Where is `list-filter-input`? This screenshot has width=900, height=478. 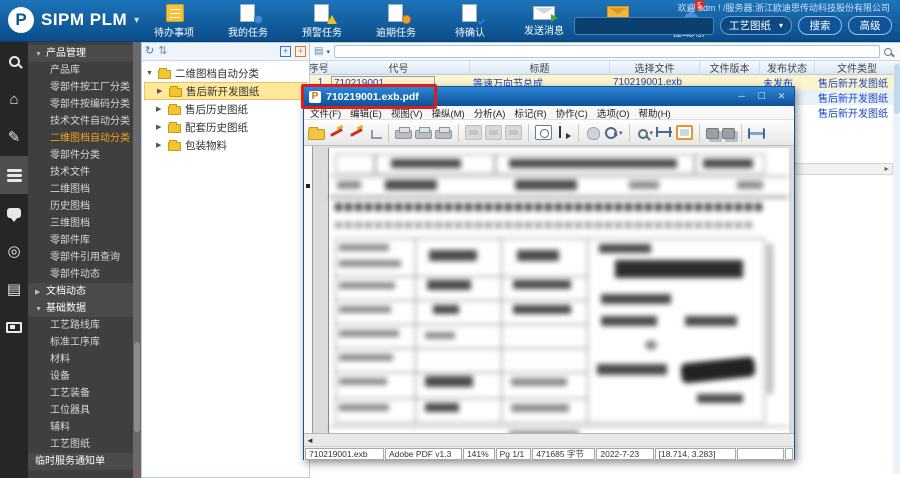 list-filter-input is located at coordinates (606, 51).